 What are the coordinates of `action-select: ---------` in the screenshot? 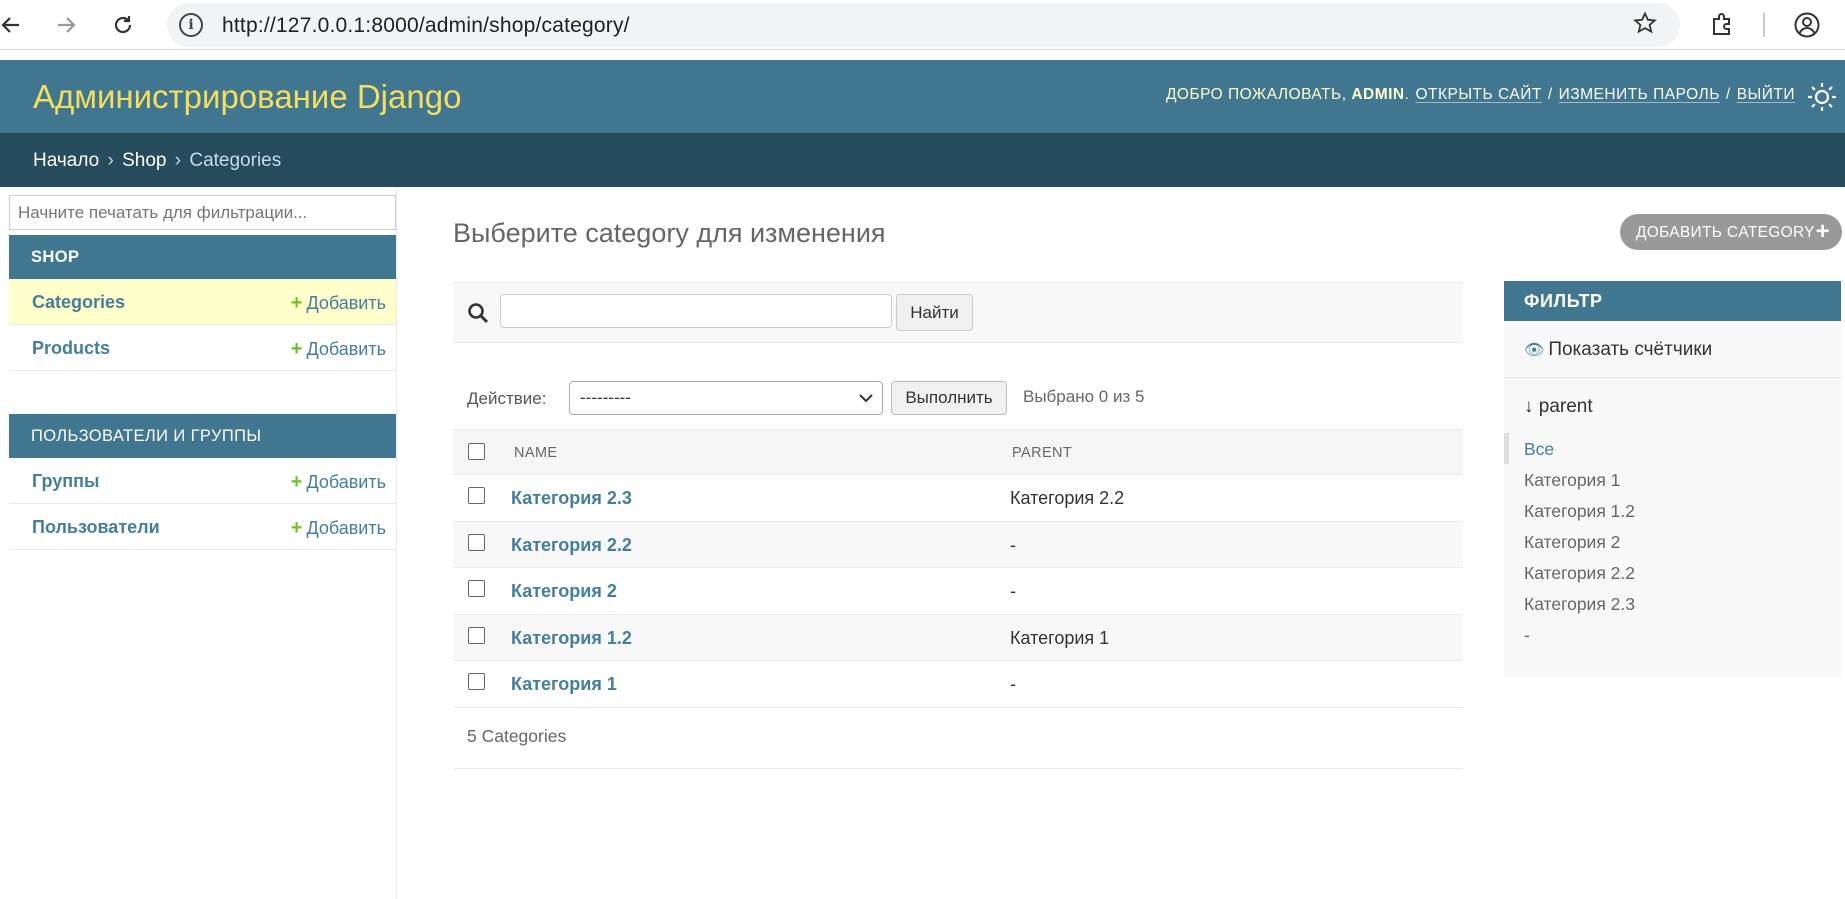 It's located at (726, 398).